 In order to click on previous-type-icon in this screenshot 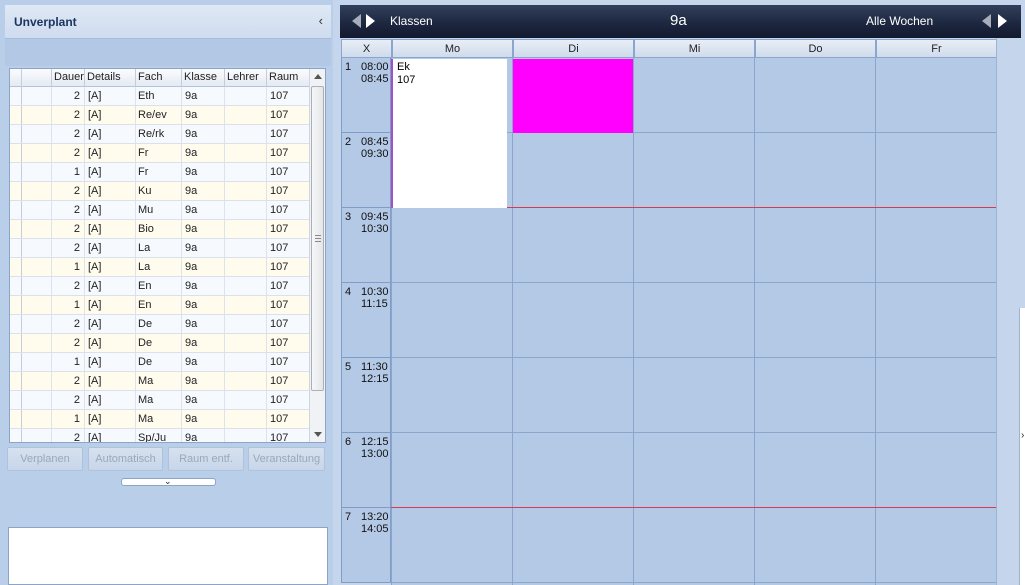, I will do `click(356, 21)`.